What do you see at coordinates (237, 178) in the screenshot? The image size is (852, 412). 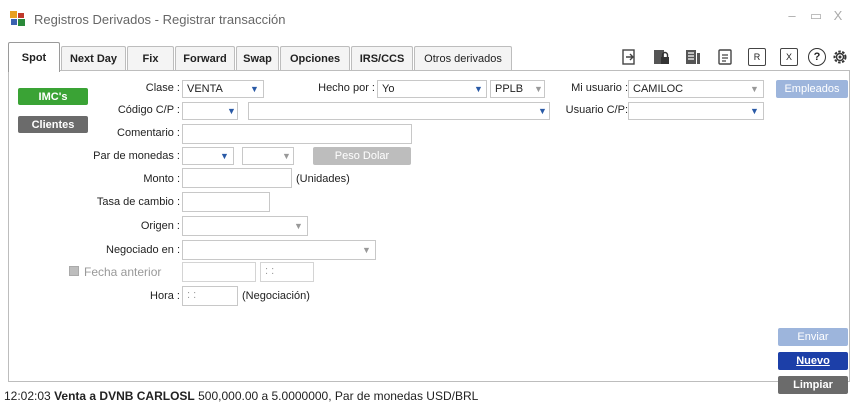 I see `monto-input` at bounding box center [237, 178].